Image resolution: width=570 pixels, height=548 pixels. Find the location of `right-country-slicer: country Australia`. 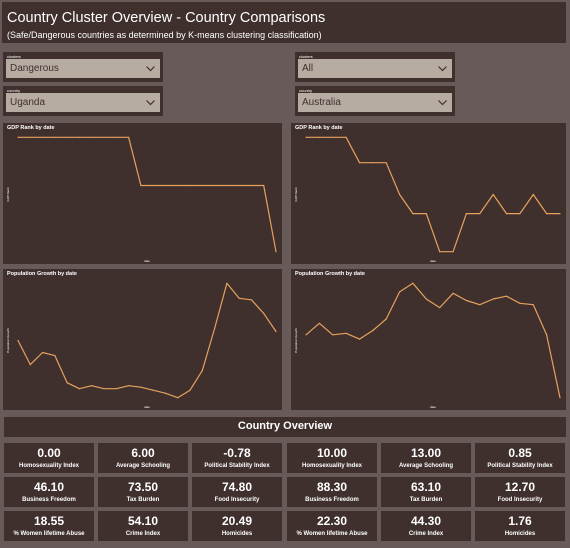

right-country-slicer: country Australia is located at coordinates (375, 101).